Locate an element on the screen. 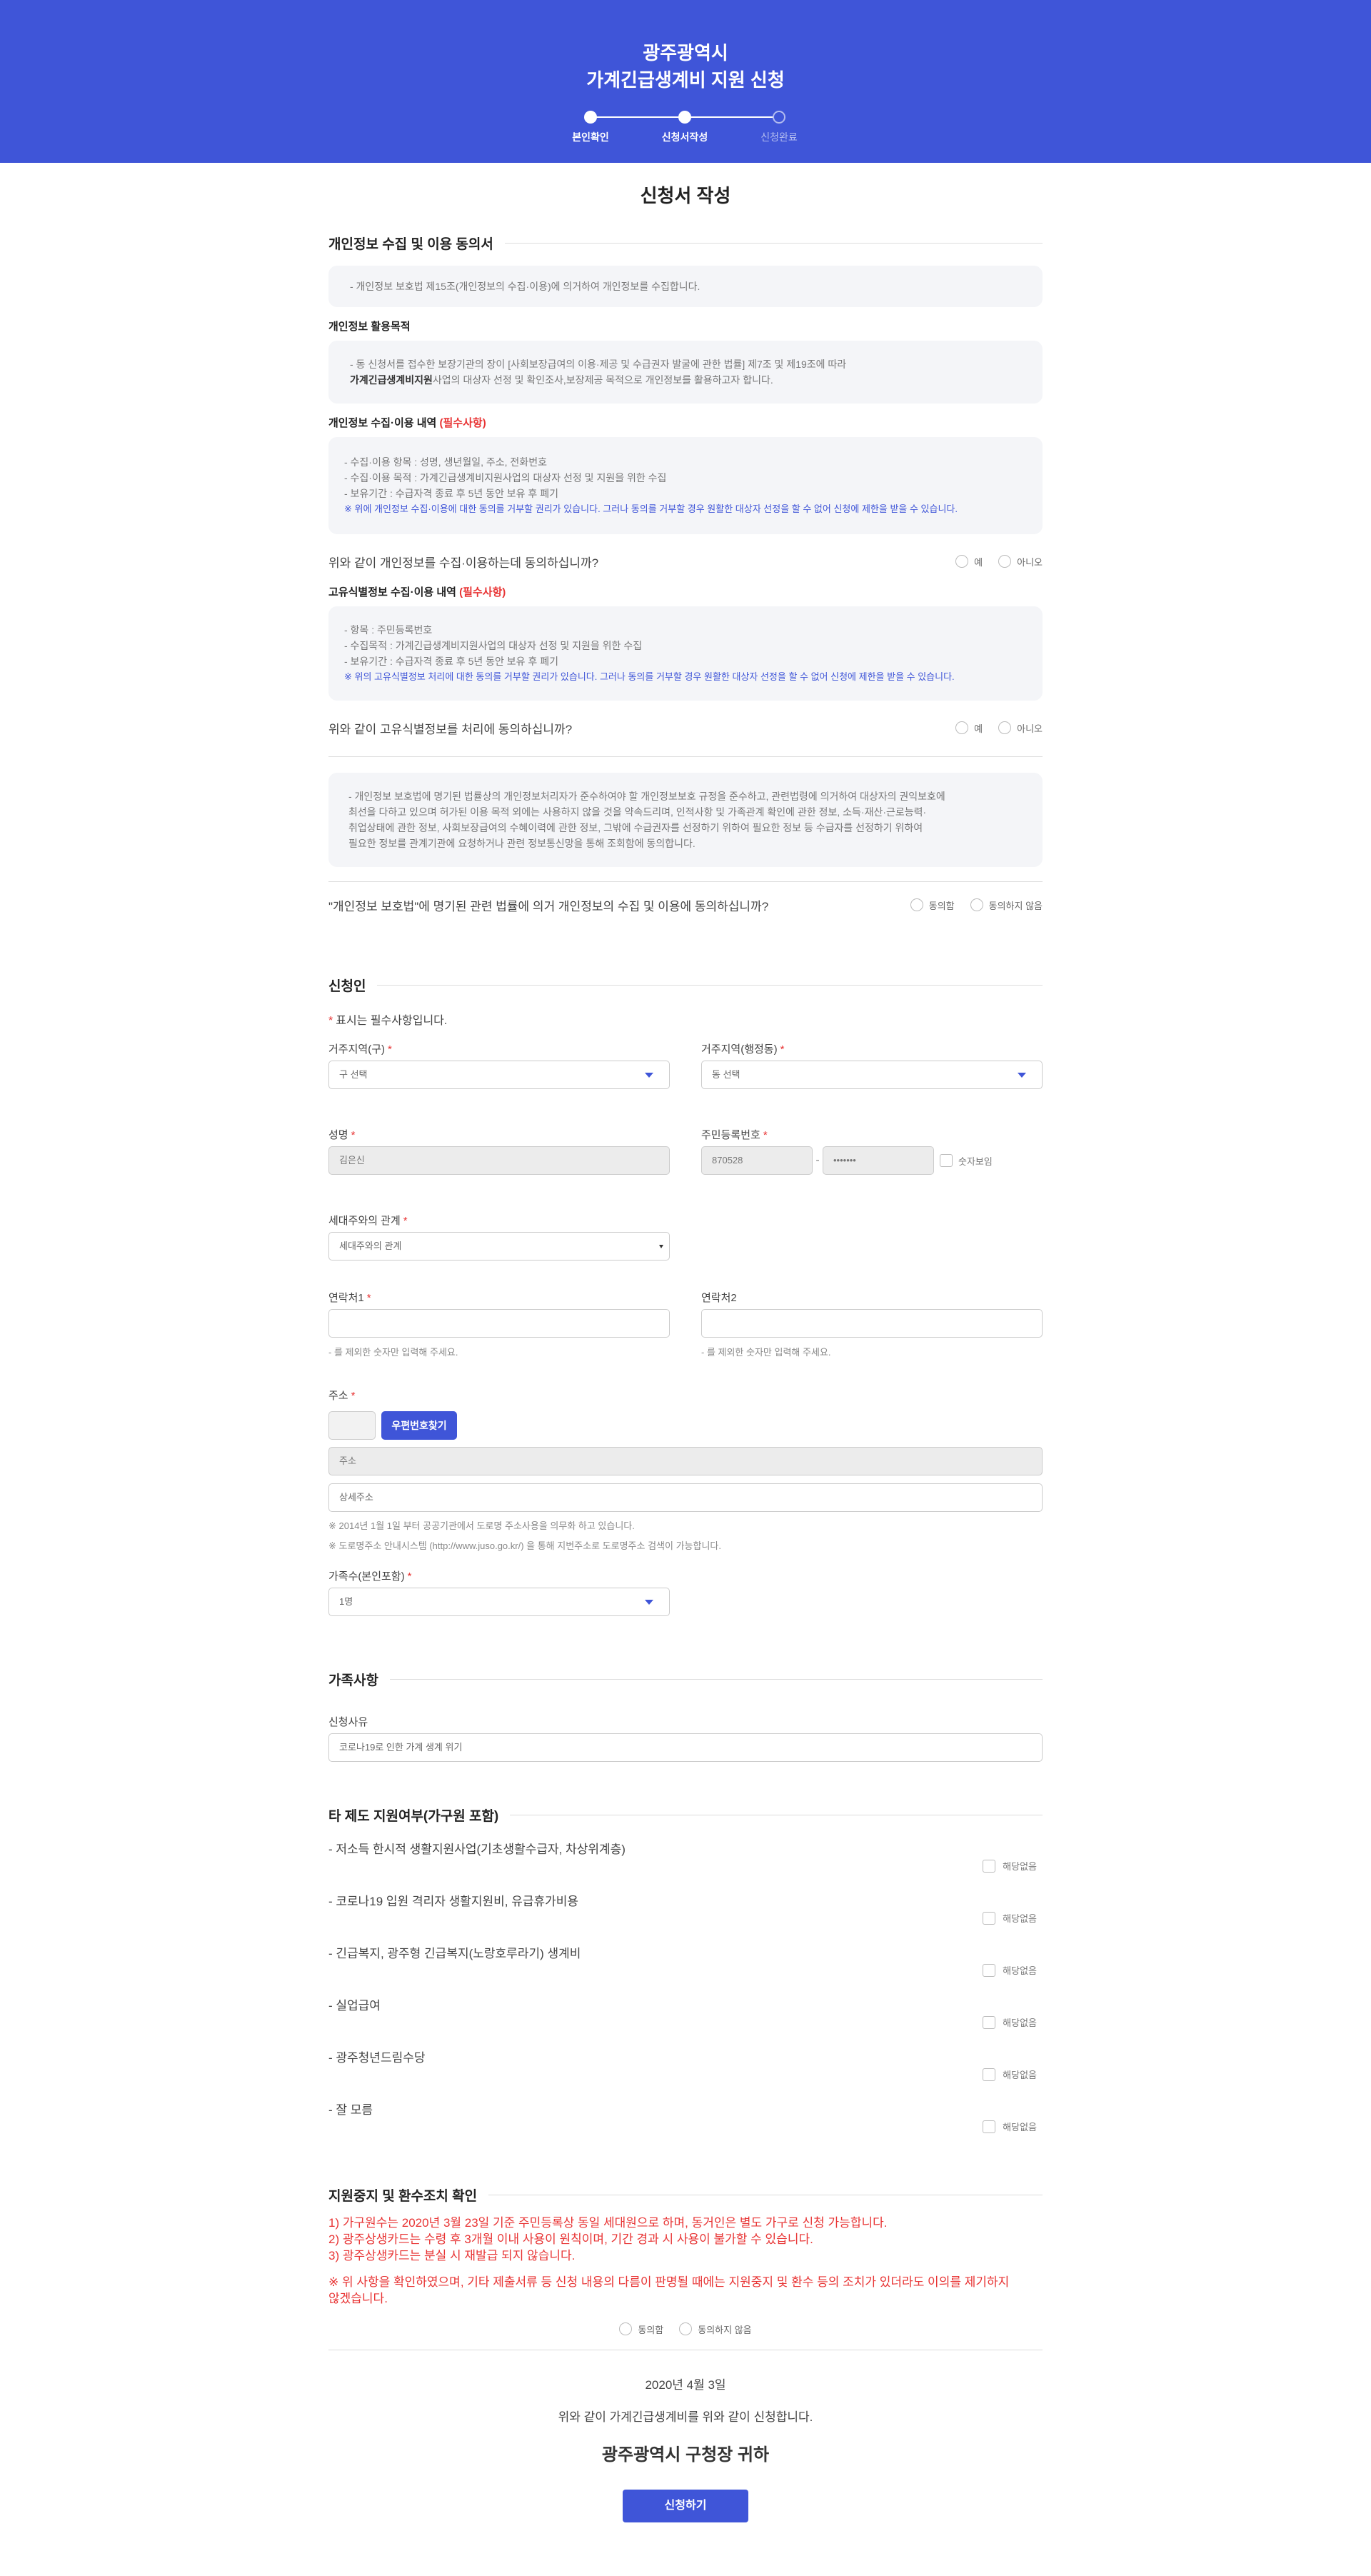  list-item: - 긴급복지, 광주형 긴급복지(노랑호루라기) 생계비해당없음 is located at coordinates (685, 1964).